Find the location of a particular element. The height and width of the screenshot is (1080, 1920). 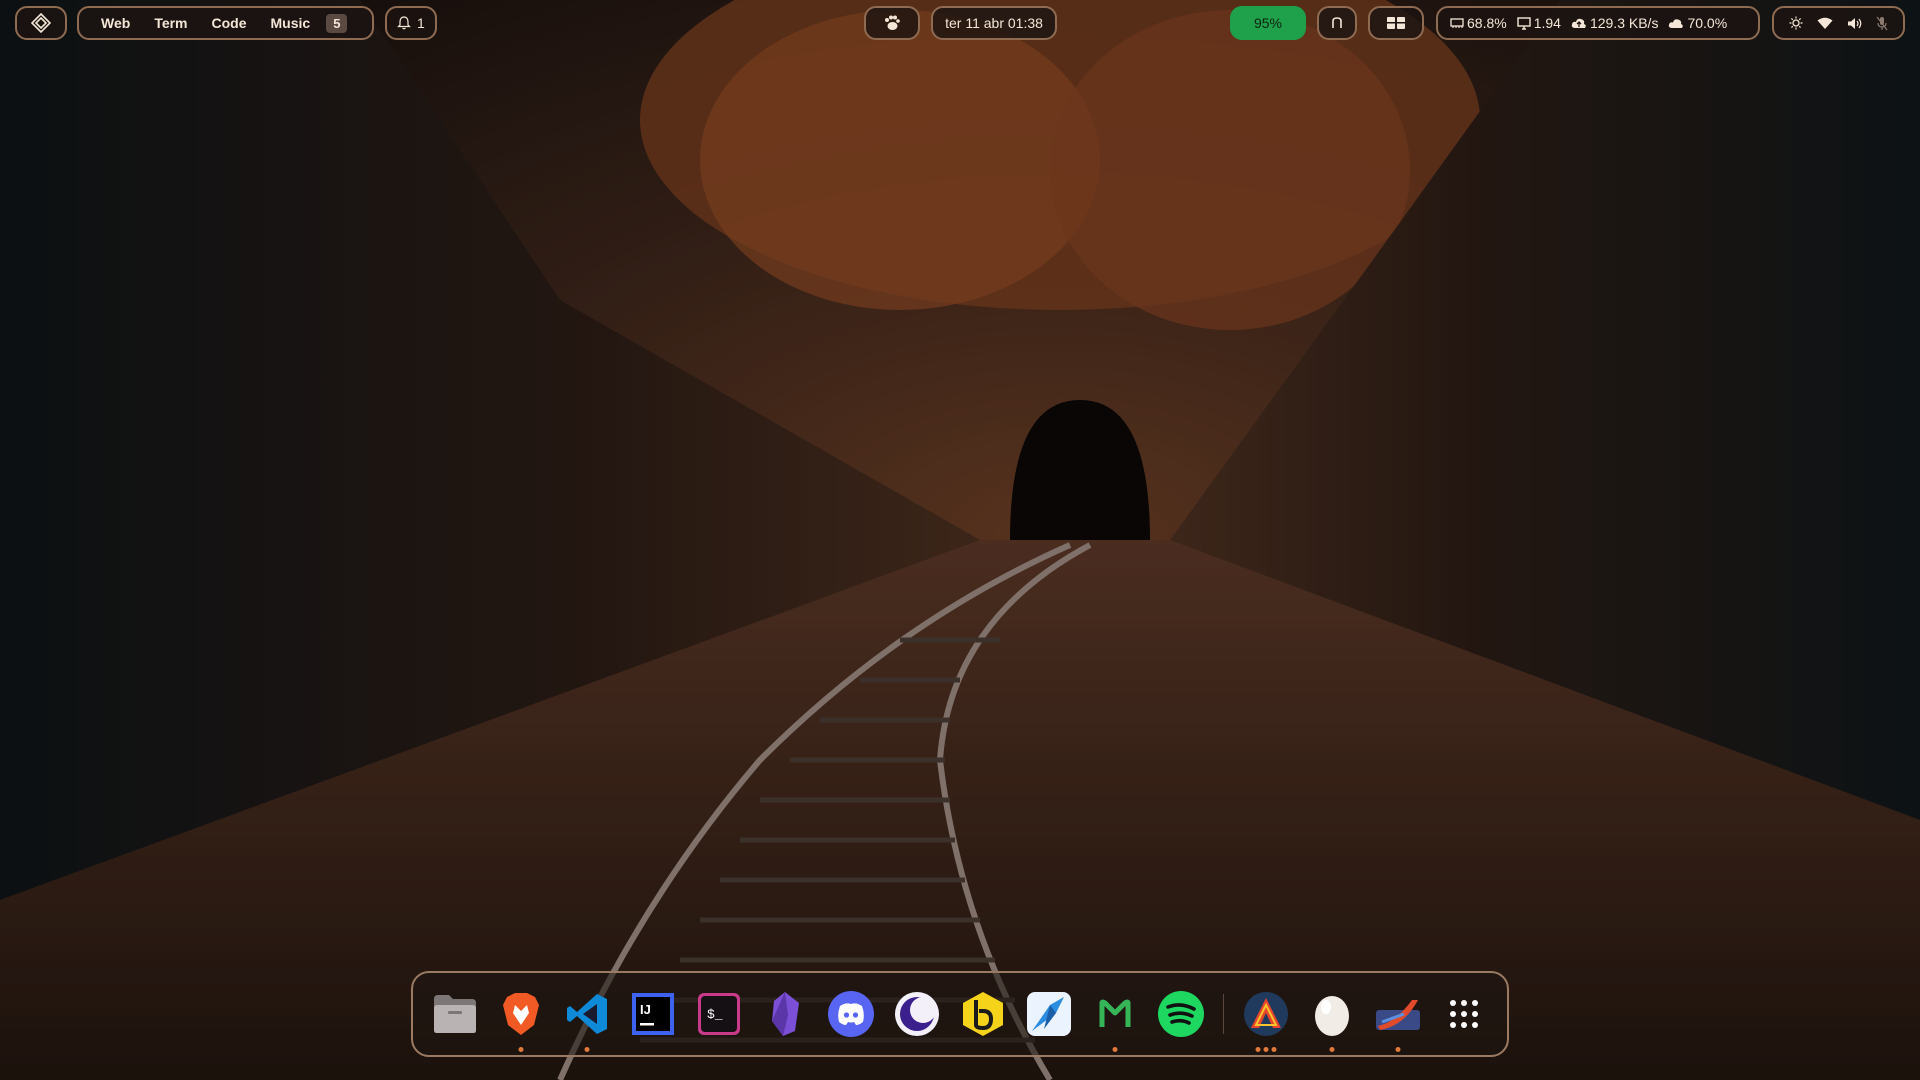

beekeeper-icon is located at coordinates (983, 1014).